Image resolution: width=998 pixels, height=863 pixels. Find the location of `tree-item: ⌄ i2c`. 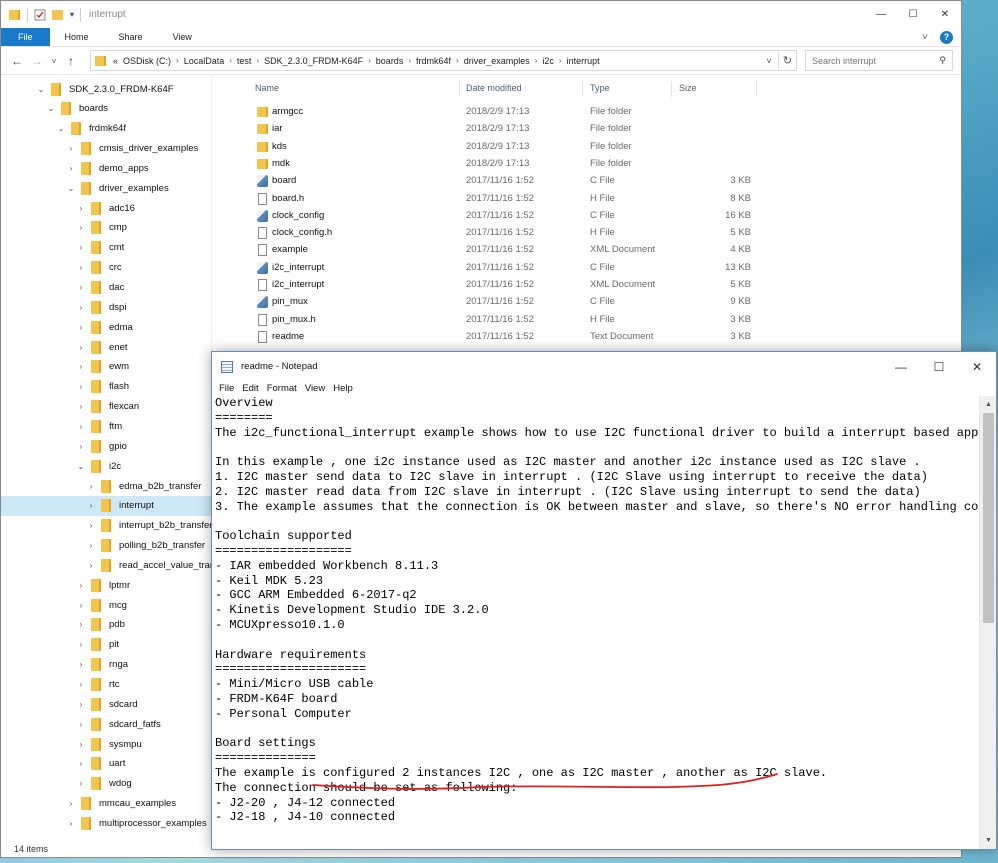

tree-item: ⌄ i2c is located at coordinates (106, 466).